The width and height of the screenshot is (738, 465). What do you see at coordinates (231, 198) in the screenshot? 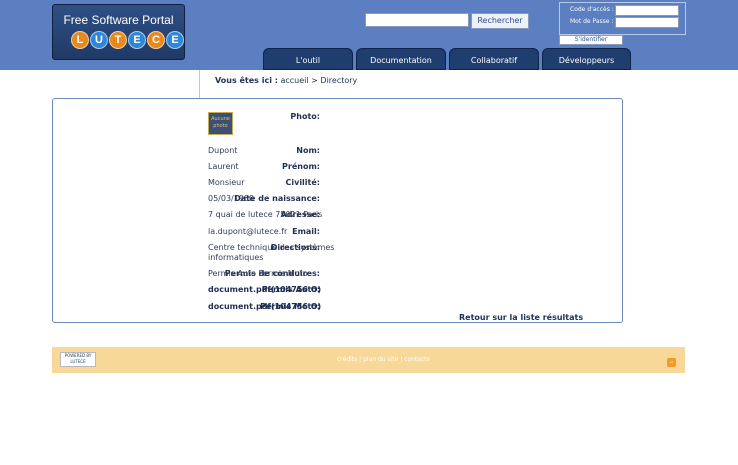
I see `field-value-birthdate: 05/03/1980` at bounding box center [231, 198].